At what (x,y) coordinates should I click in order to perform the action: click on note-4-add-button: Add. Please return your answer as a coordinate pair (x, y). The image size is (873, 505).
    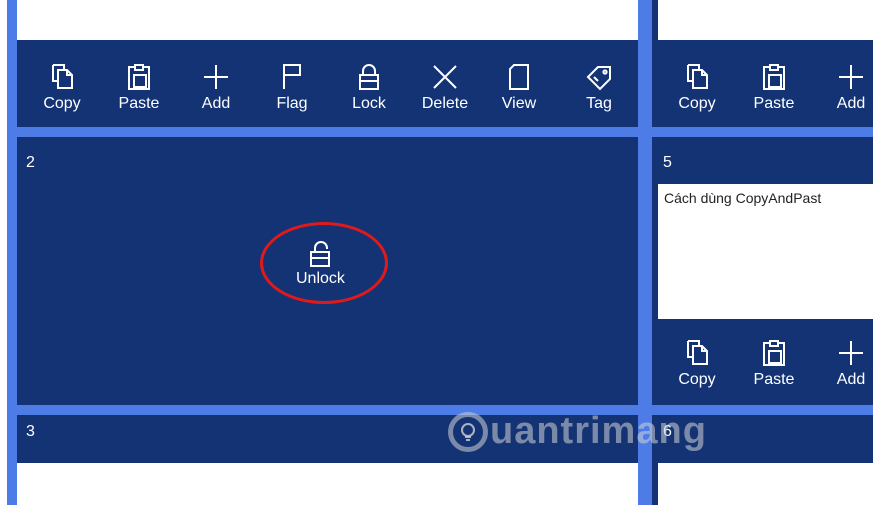
    Looking at the image, I should click on (844, 88).